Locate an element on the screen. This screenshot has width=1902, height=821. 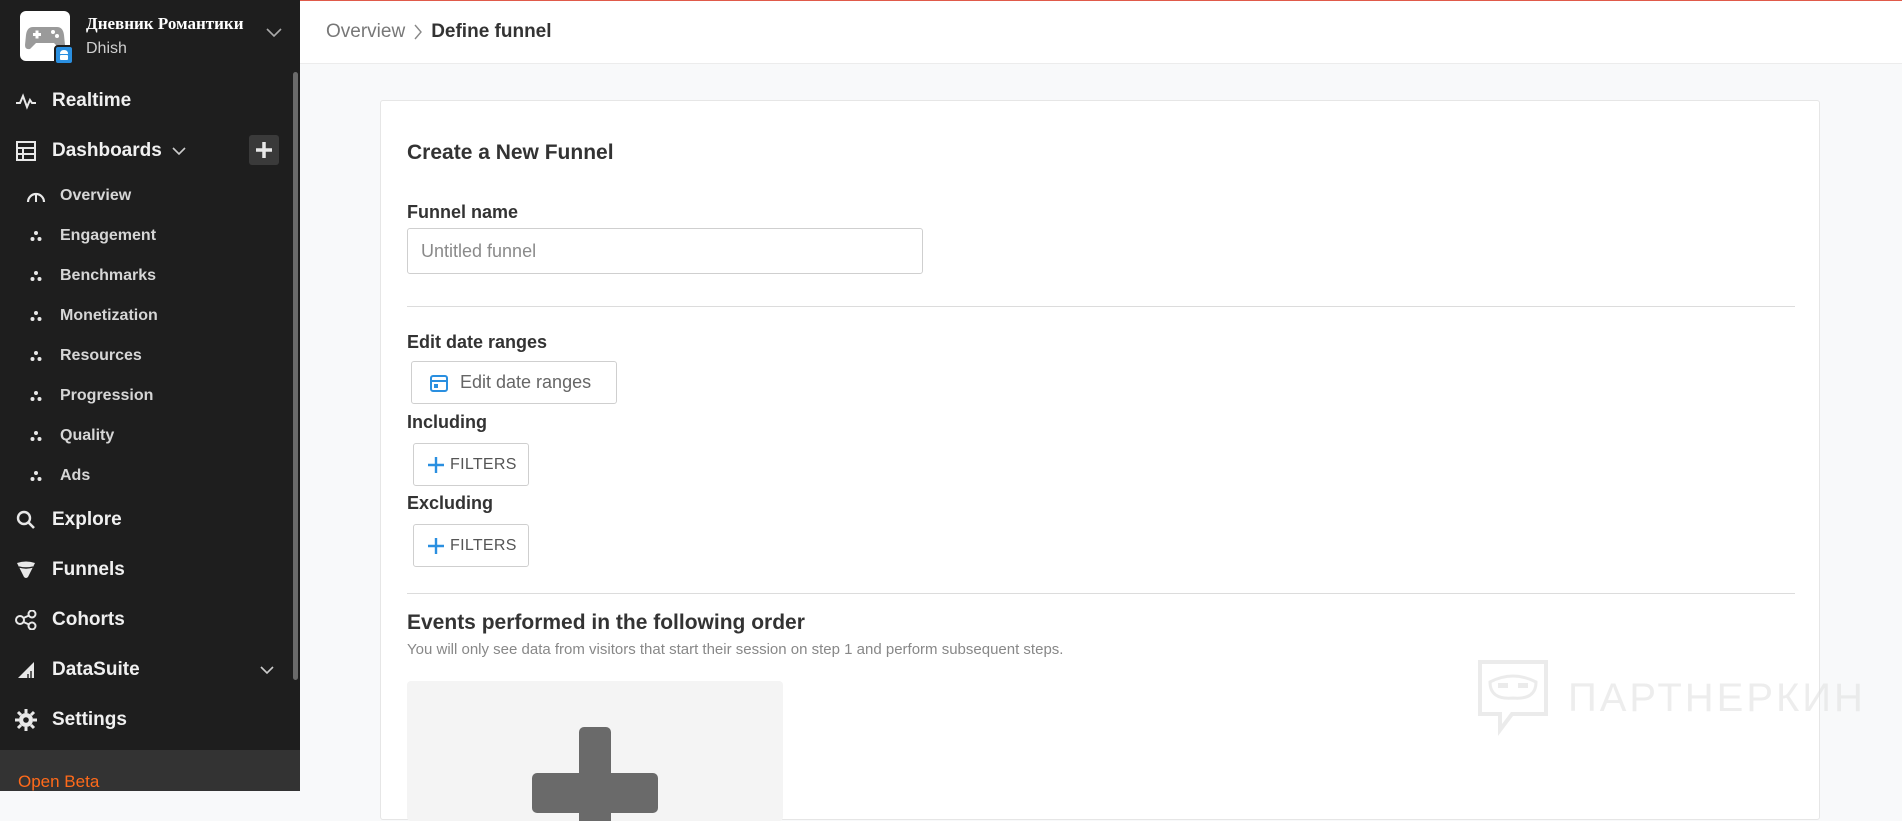
sidebar-subitem-label: Monetization is located at coordinates (109, 315).